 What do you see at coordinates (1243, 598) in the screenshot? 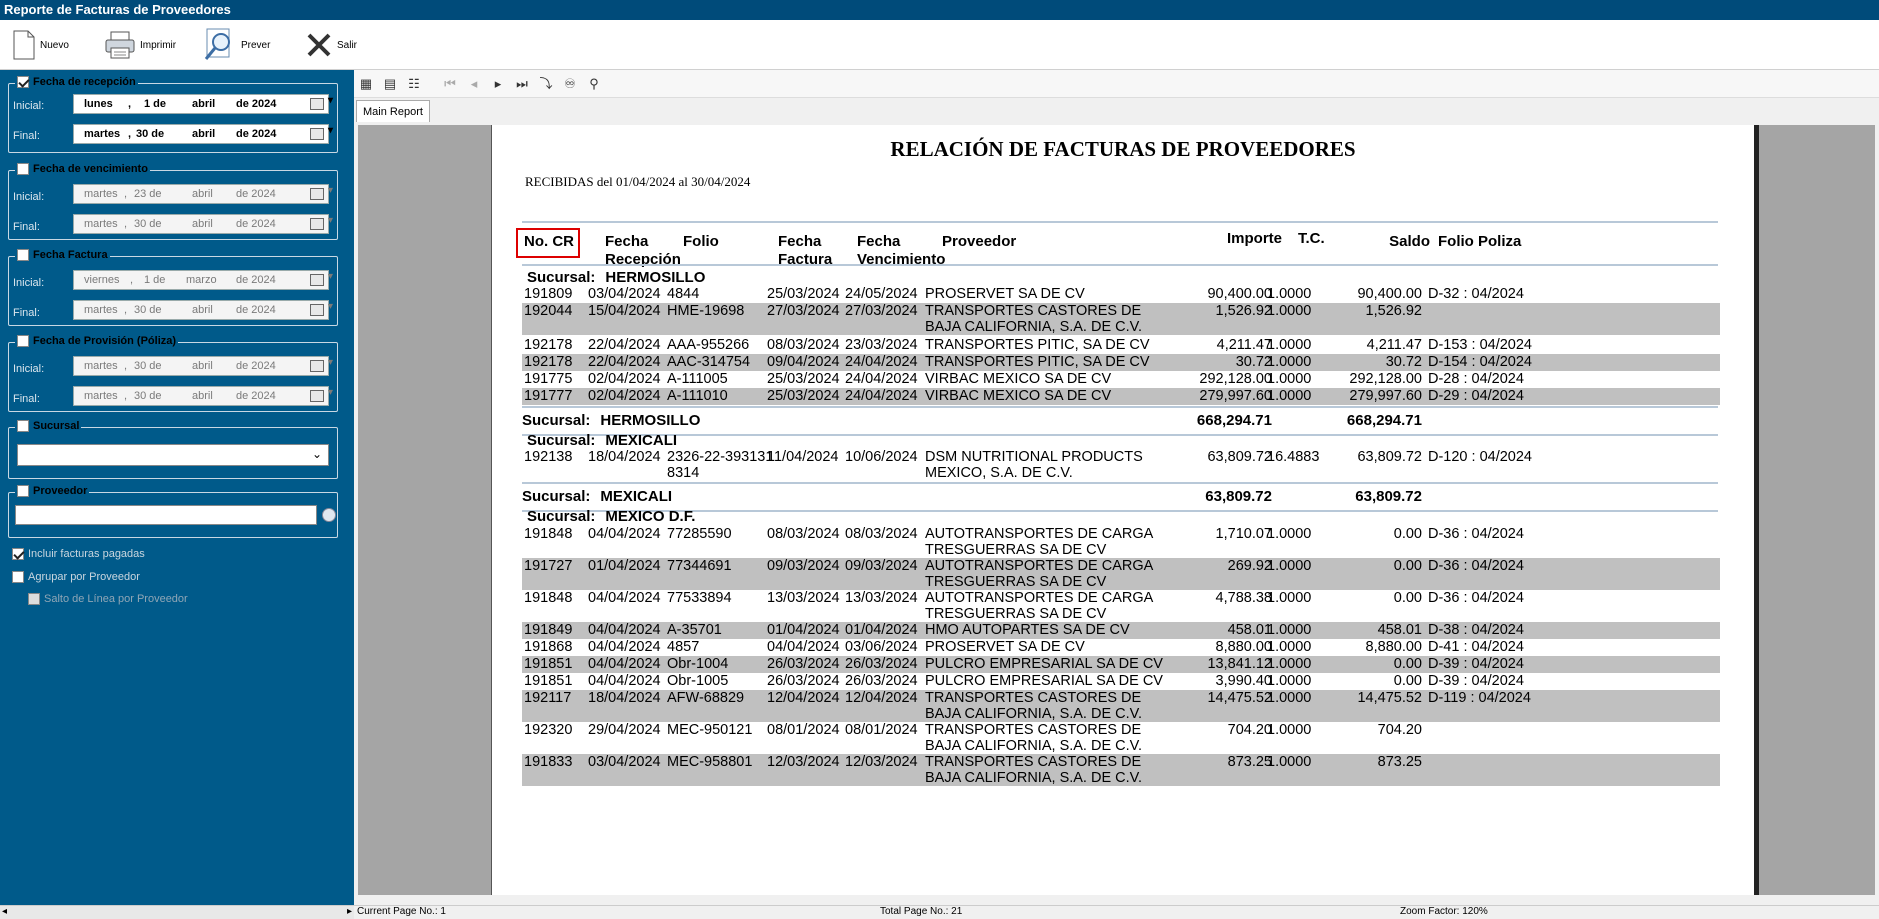
I see `table-cell: 4,788.38` at bounding box center [1243, 598].